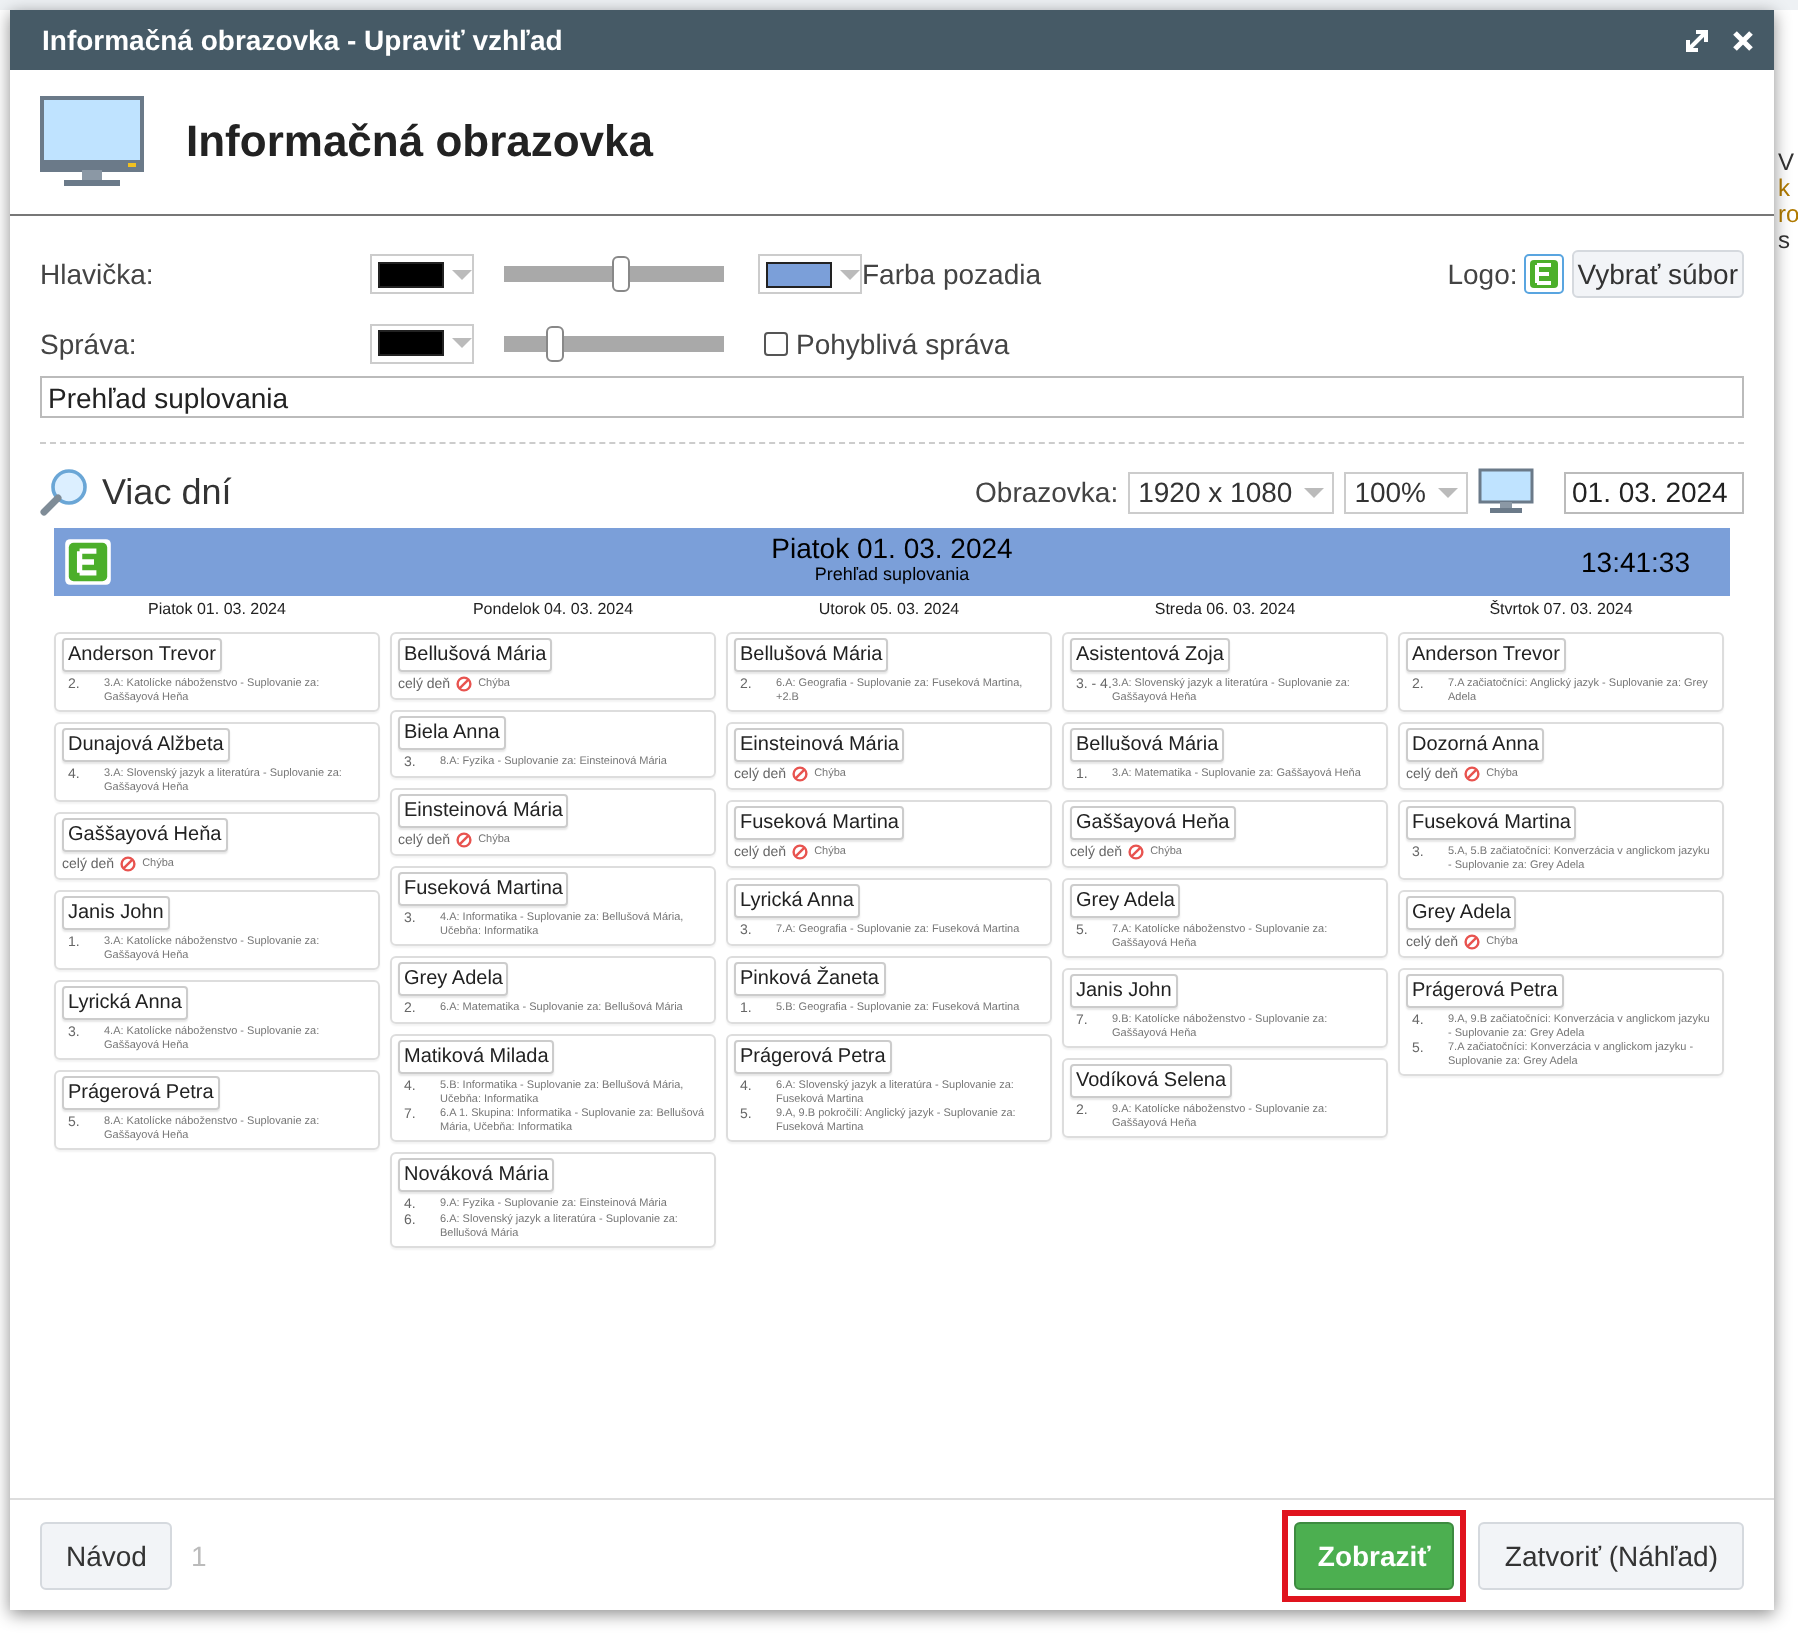 The height and width of the screenshot is (1636, 1798). What do you see at coordinates (809, 979) in the screenshot?
I see `teacher-name: Pinková Žaneta` at bounding box center [809, 979].